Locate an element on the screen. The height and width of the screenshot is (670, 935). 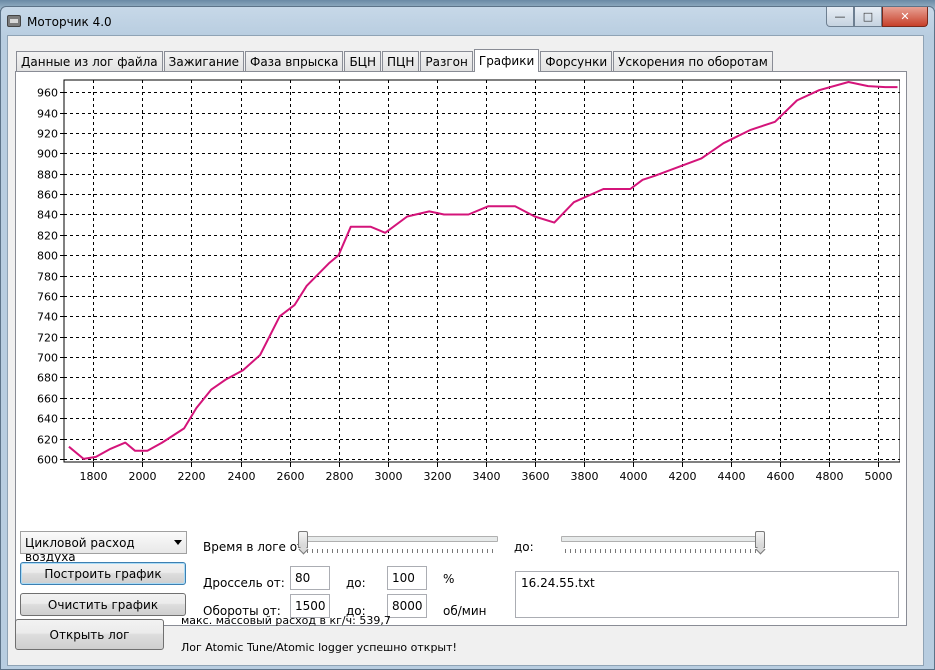
x-tick-label: 2000 is located at coordinates (143, 476).